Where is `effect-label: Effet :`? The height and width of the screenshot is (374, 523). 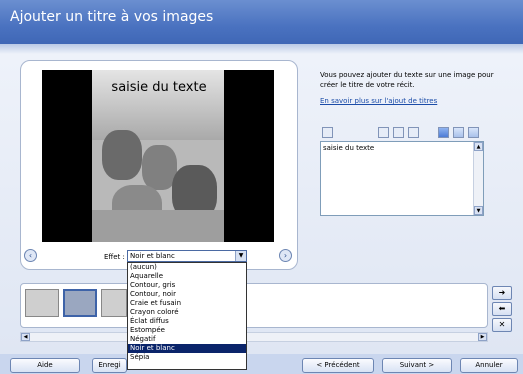 effect-label: Effet : is located at coordinates (114, 257).